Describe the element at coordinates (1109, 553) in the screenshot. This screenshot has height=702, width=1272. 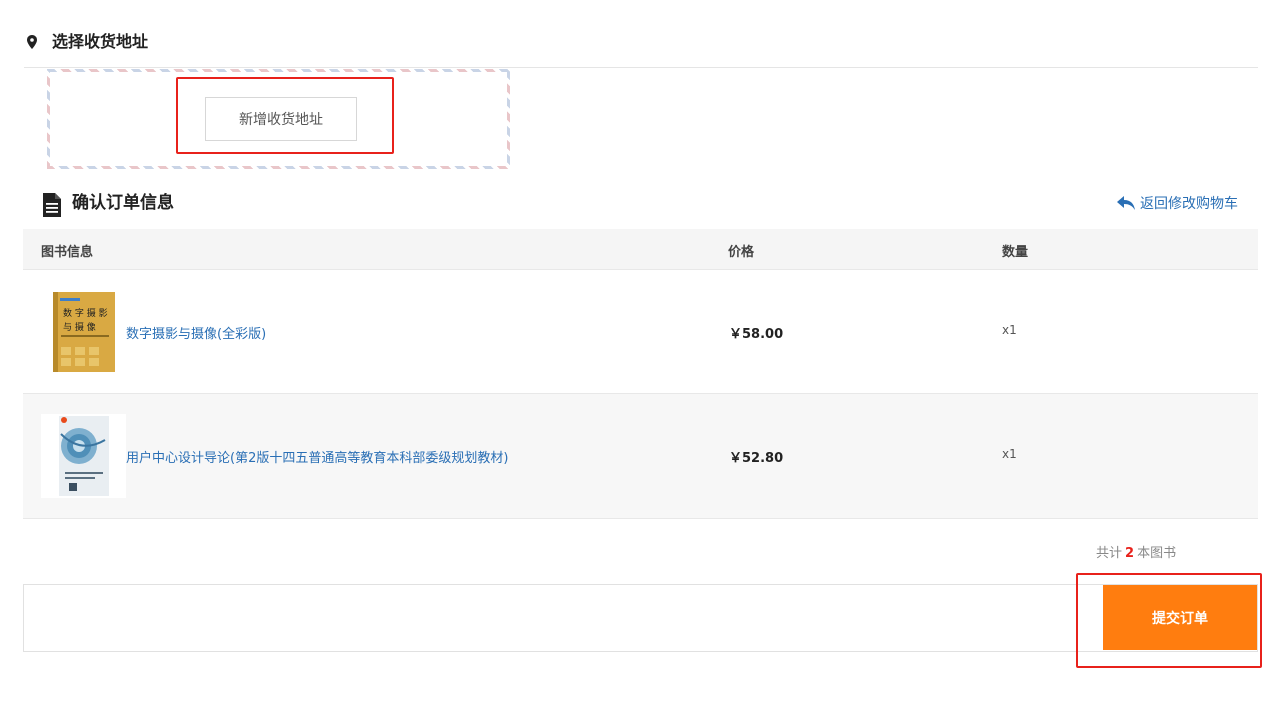
I see `total-prefix: 共计` at that location.